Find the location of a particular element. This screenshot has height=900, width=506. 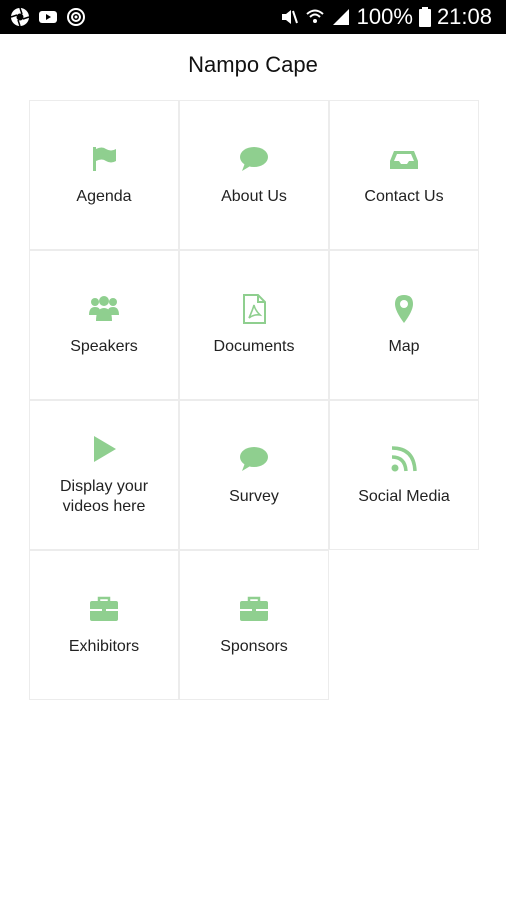

play-icon is located at coordinates (105, 449).